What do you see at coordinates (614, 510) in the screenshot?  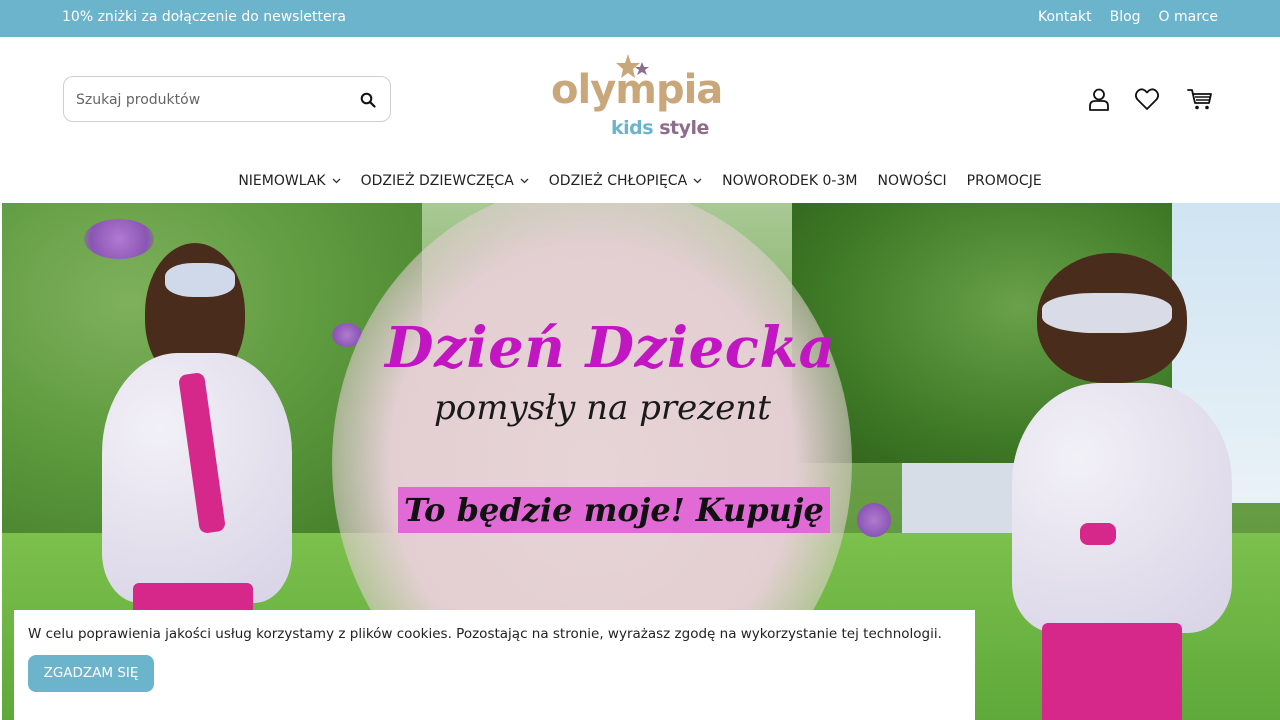 I see `hero-cta-button: To będzie moje! Kupuję` at bounding box center [614, 510].